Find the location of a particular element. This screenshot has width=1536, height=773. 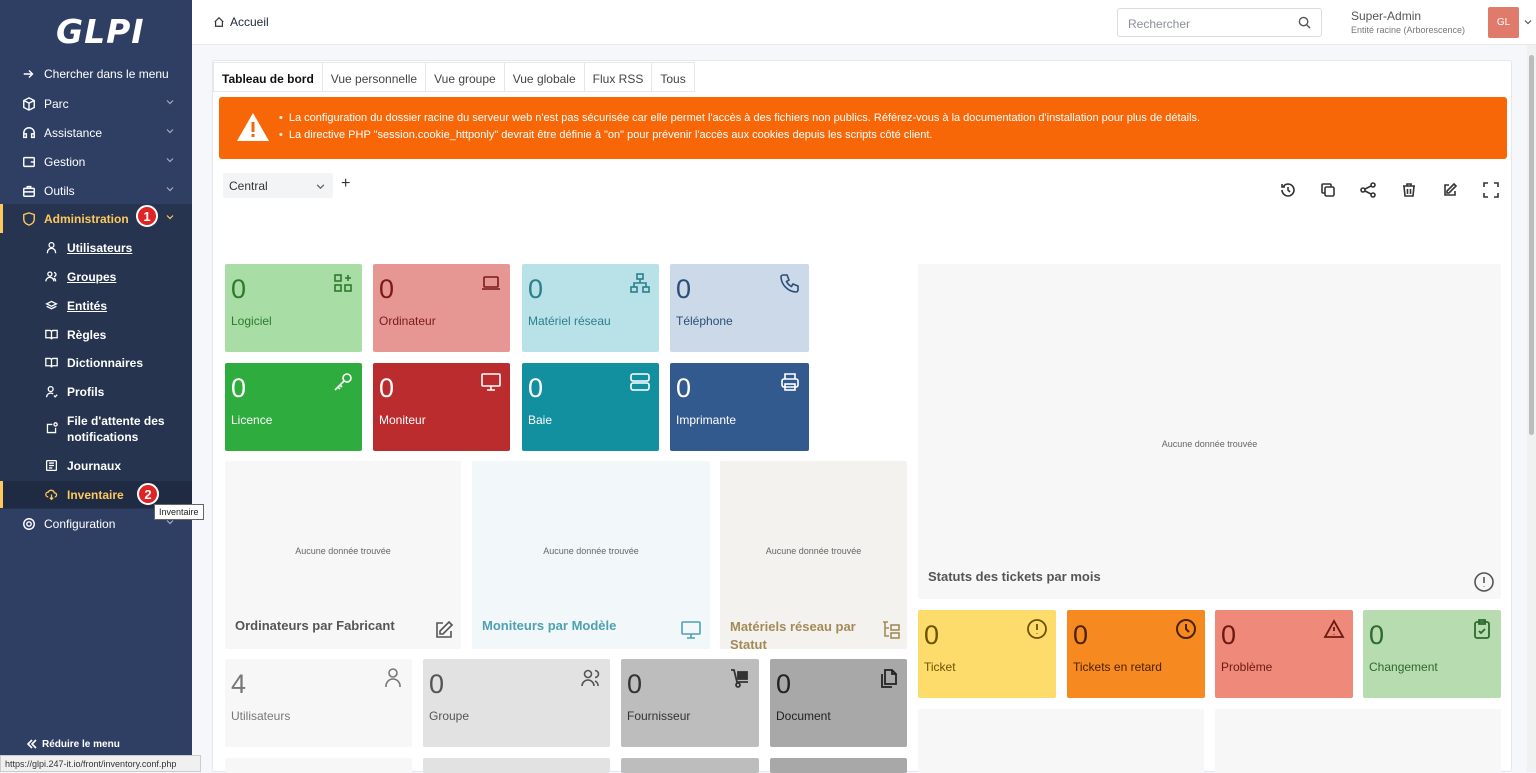

fullscreen-icon is located at coordinates (1491, 190).